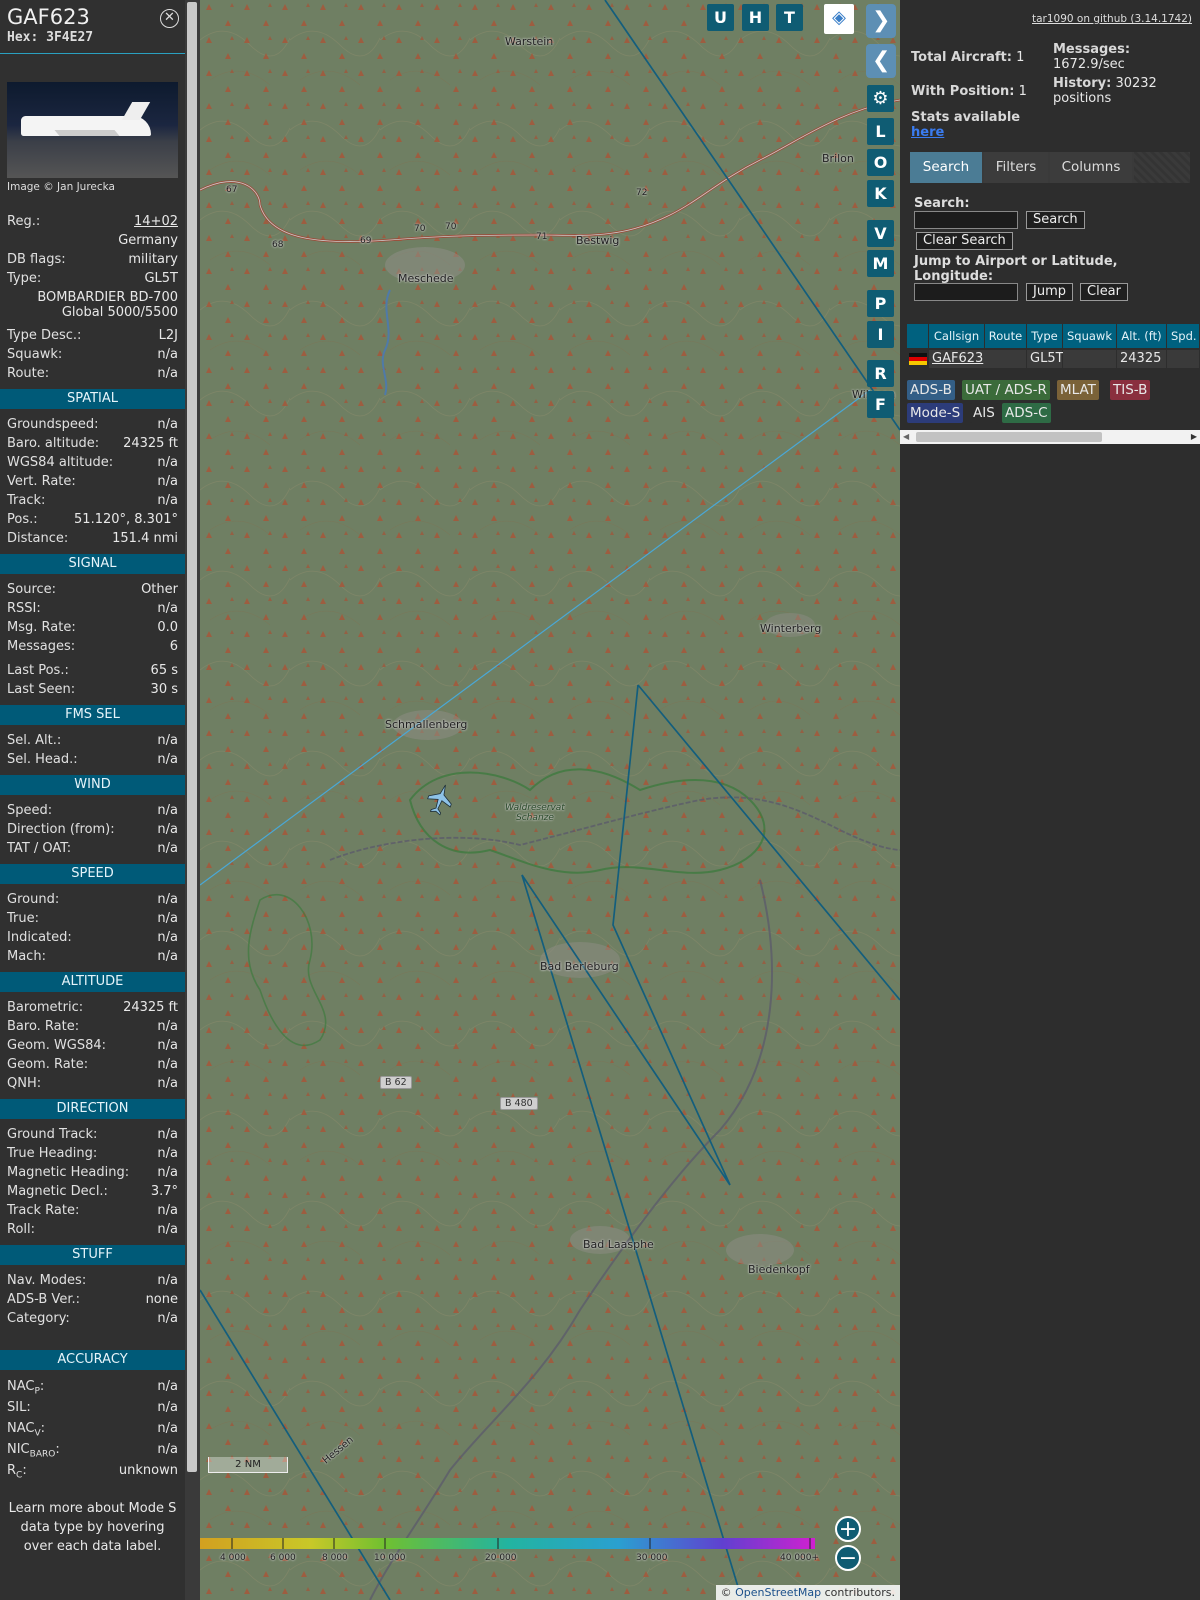 Image resolution: width=1200 pixels, height=1600 pixels. What do you see at coordinates (966, 292) in the screenshot?
I see `jump-input` at bounding box center [966, 292].